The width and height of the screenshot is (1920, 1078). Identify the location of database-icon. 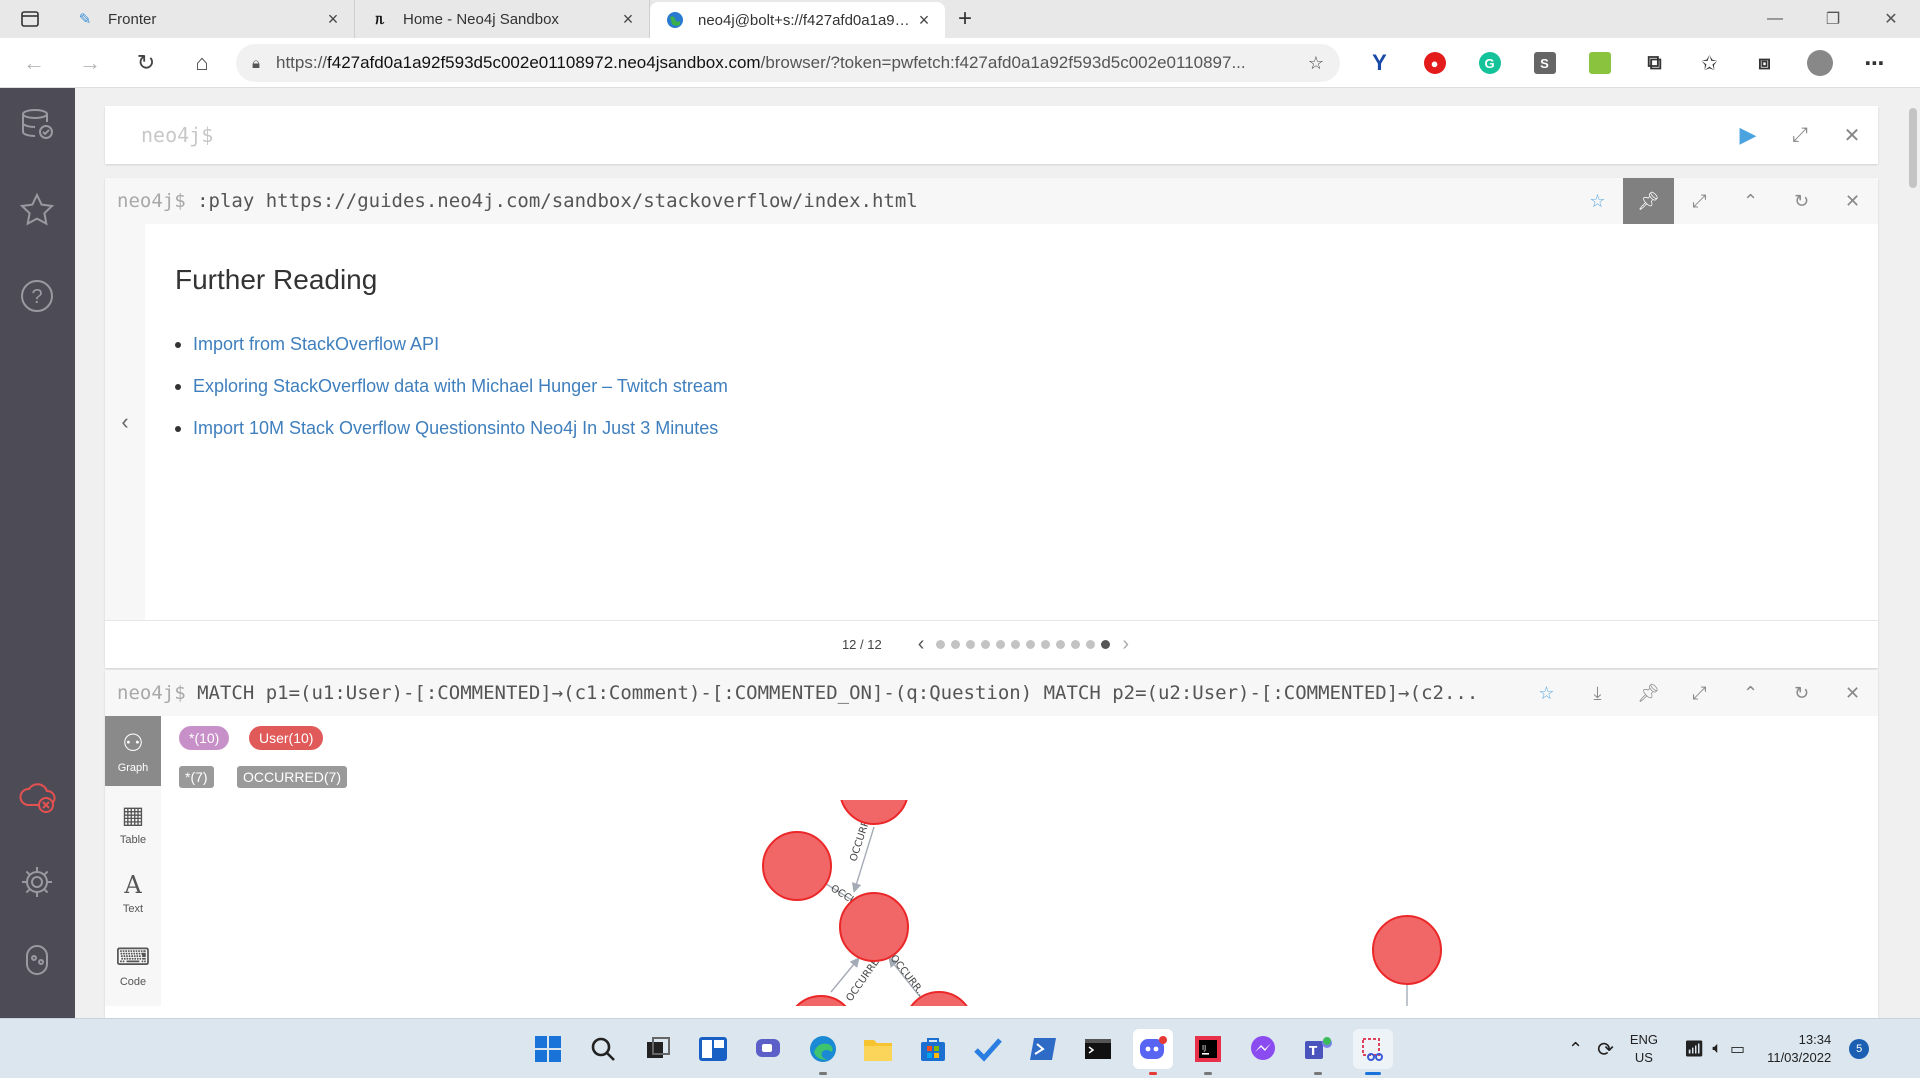
(37, 124).